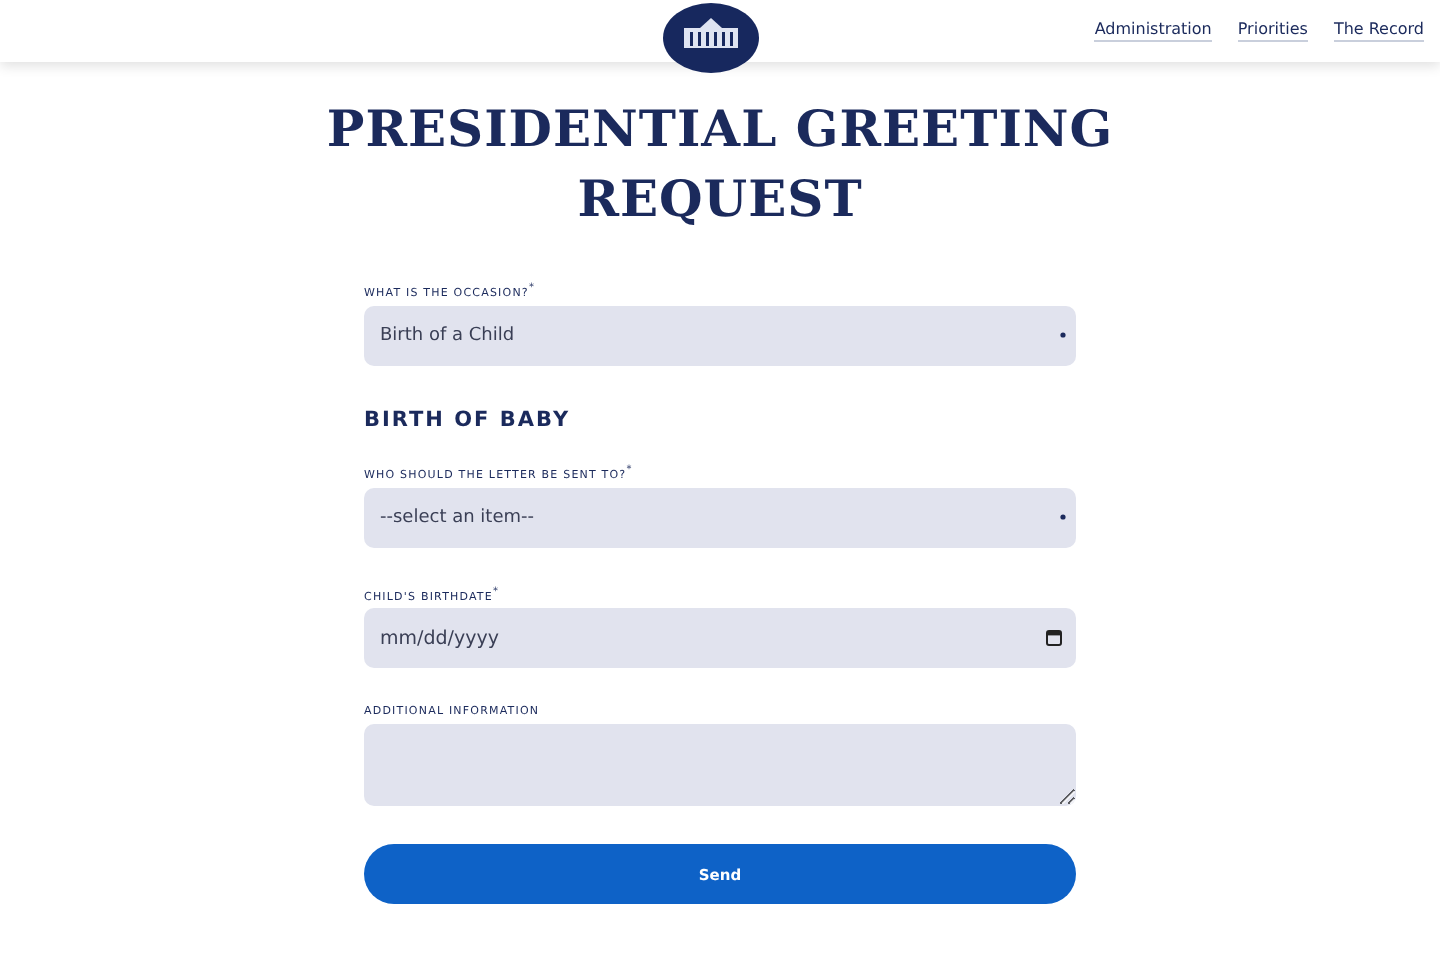 This screenshot has height=960, width=1440. What do you see at coordinates (711, 38) in the screenshot?
I see `building-logo-icon` at bounding box center [711, 38].